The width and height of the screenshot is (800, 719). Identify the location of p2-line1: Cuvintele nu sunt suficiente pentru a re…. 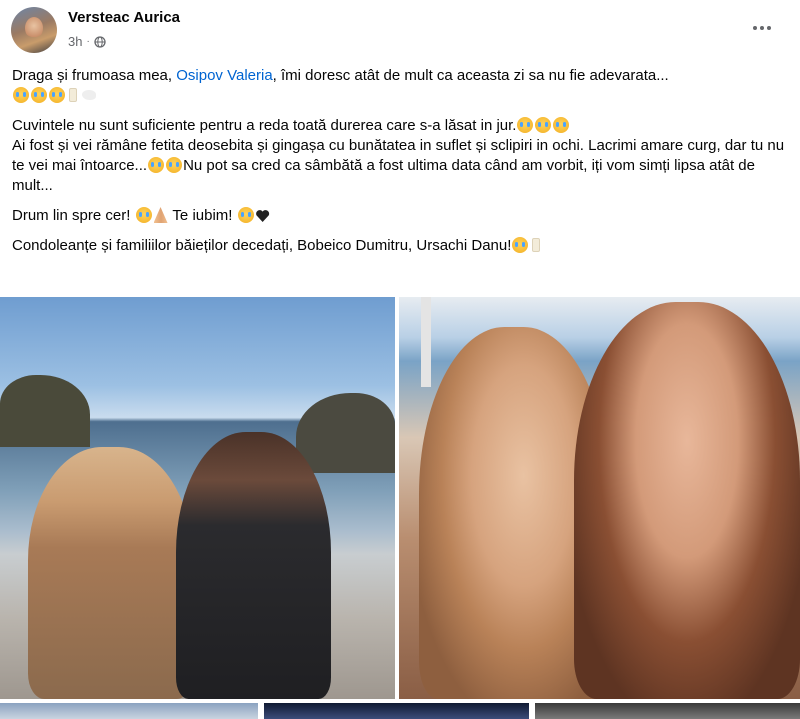
(264, 125).